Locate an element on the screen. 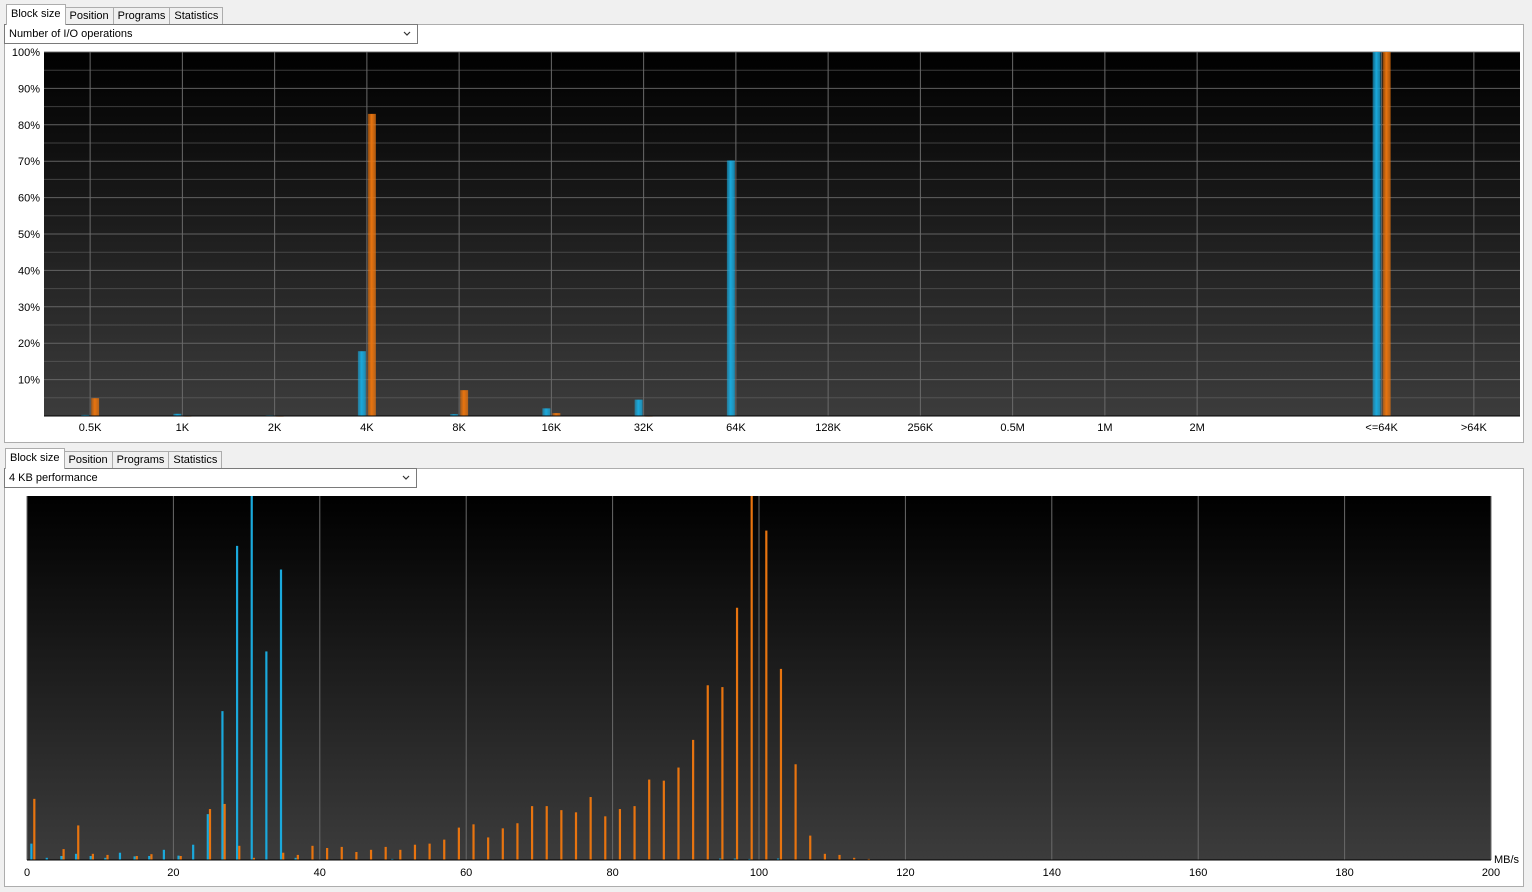 The image size is (1532, 892). y-tick-label: 90% is located at coordinates (29, 89).